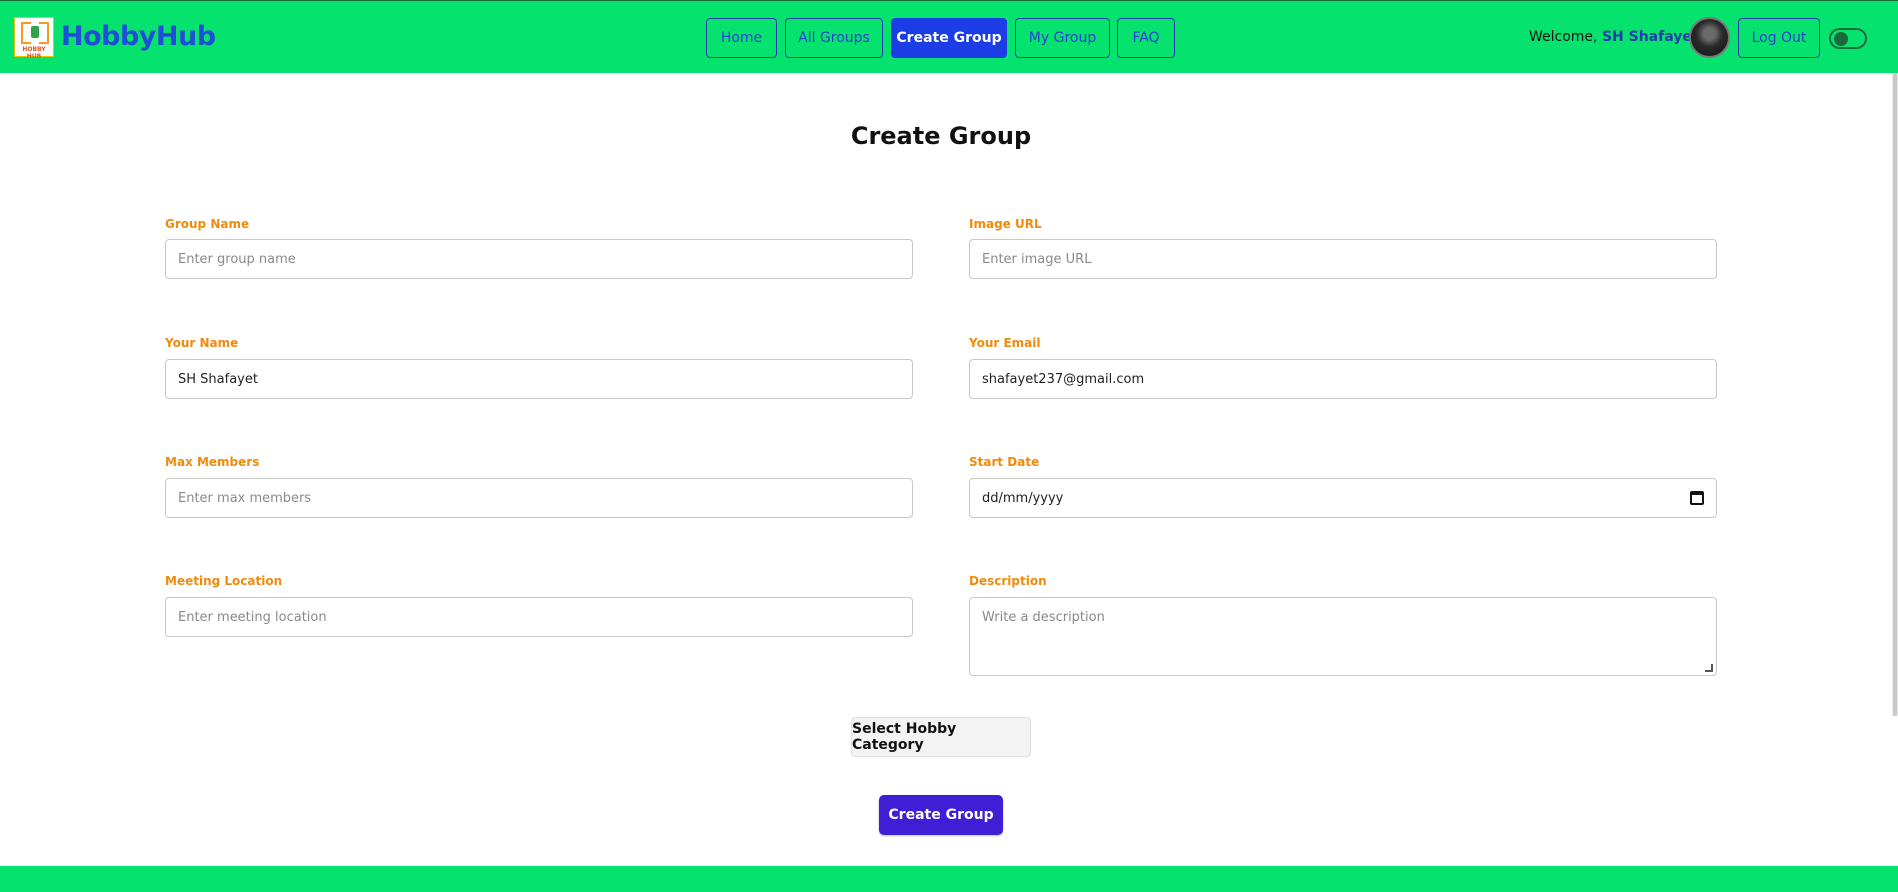 The height and width of the screenshot is (892, 1898). Describe the element at coordinates (1043, 617) in the screenshot. I see `description-placeholder: Write a description` at that location.